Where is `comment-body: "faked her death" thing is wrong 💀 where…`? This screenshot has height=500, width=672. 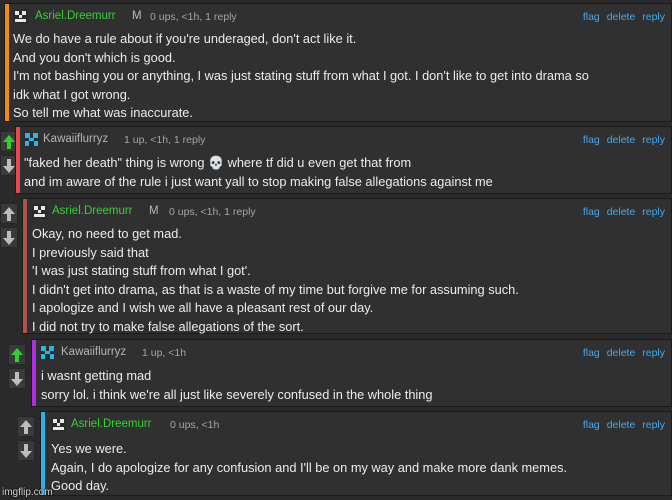
comment-body: "faked her death" thing is wrong 💀 where… is located at coordinates (344, 172).